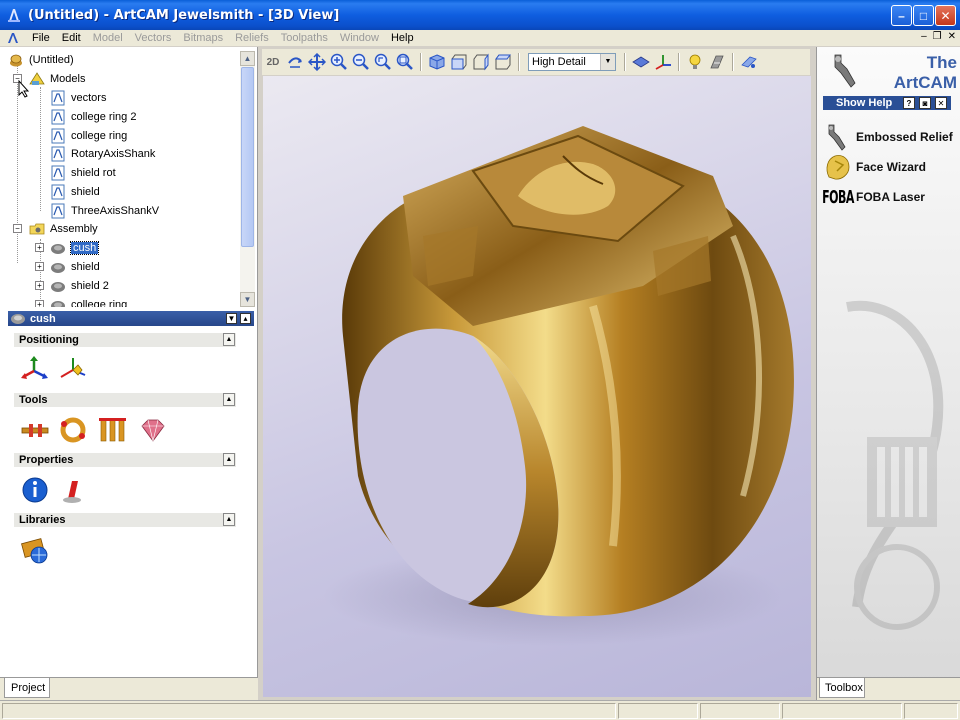 The width and height of the screenshot is (960, 720). I want to click on close-button: ✕, so click(945, 15).